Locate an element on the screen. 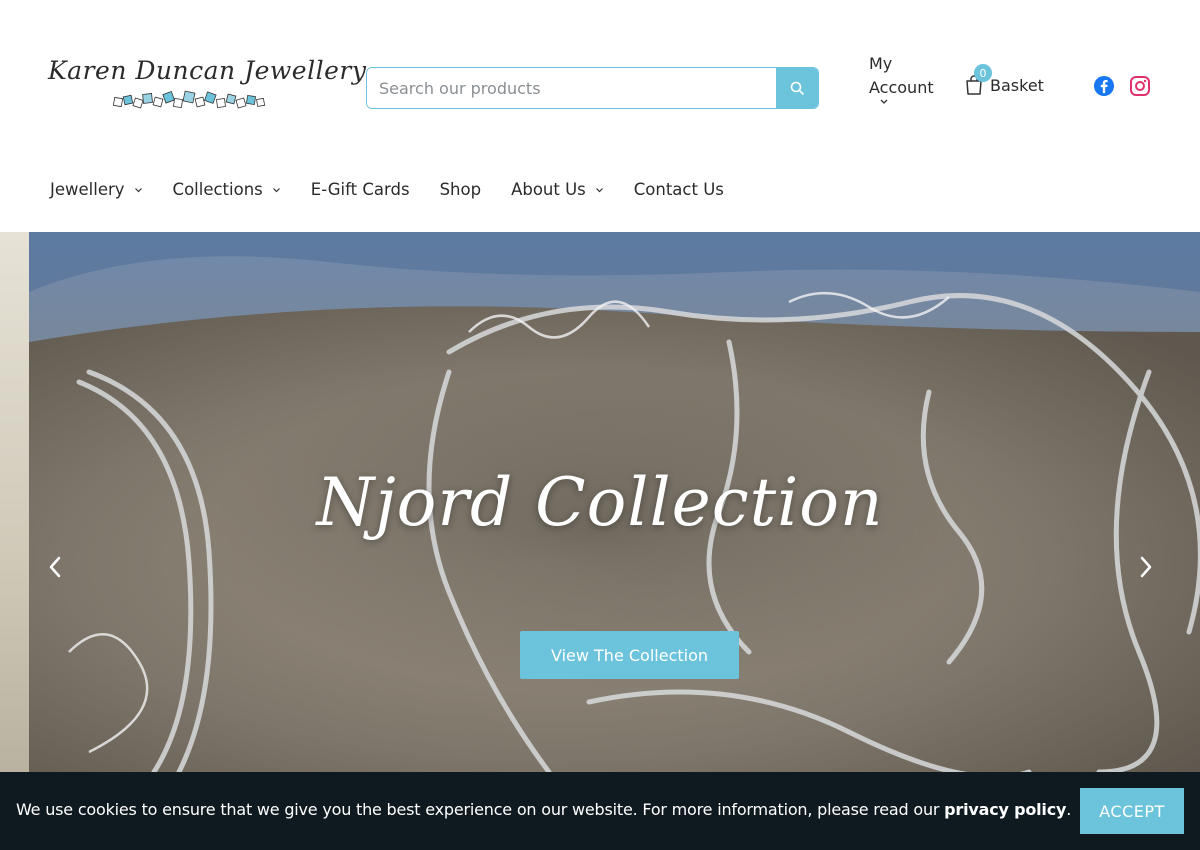 This screenshot has width=1200, height=850. nav-item-label: About Us is located at coordinates (548, 189).